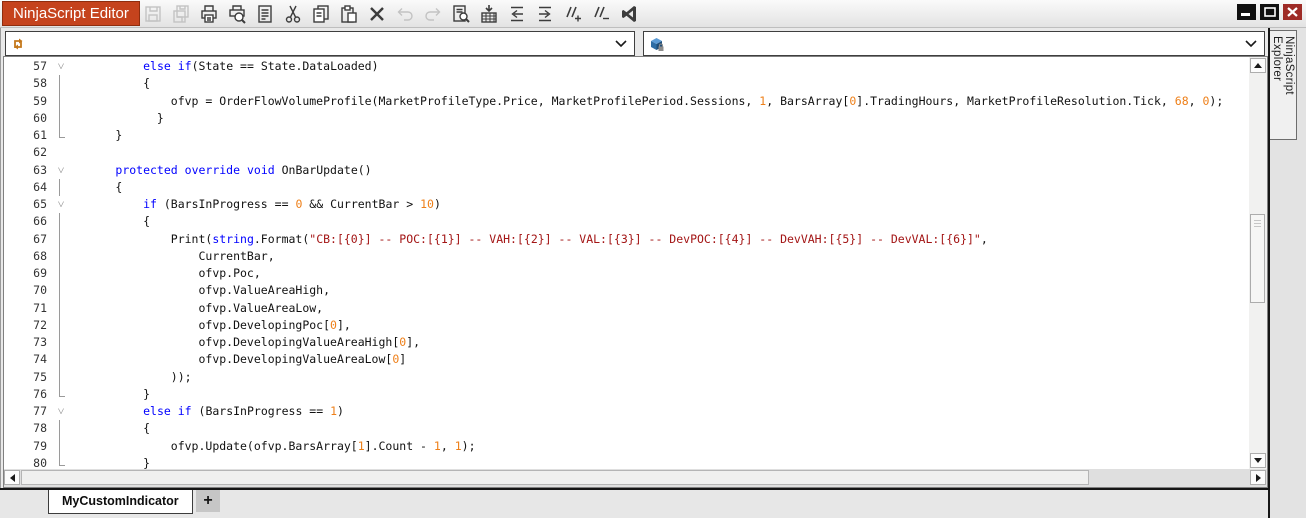 The image size is (1306, 518). Describe the element at coordinates (626, 187) in the screenshot. I see `code-line: 64 {` at that location.